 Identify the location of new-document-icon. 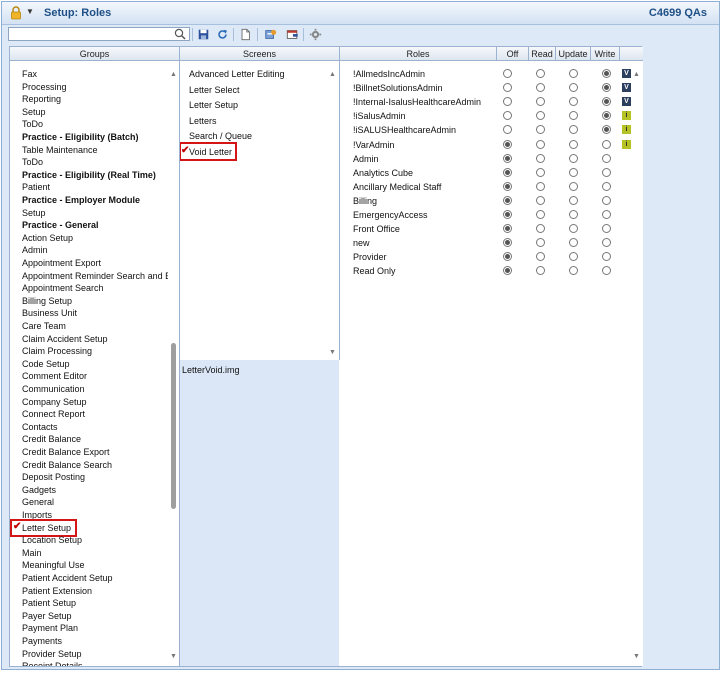
(245, 34).